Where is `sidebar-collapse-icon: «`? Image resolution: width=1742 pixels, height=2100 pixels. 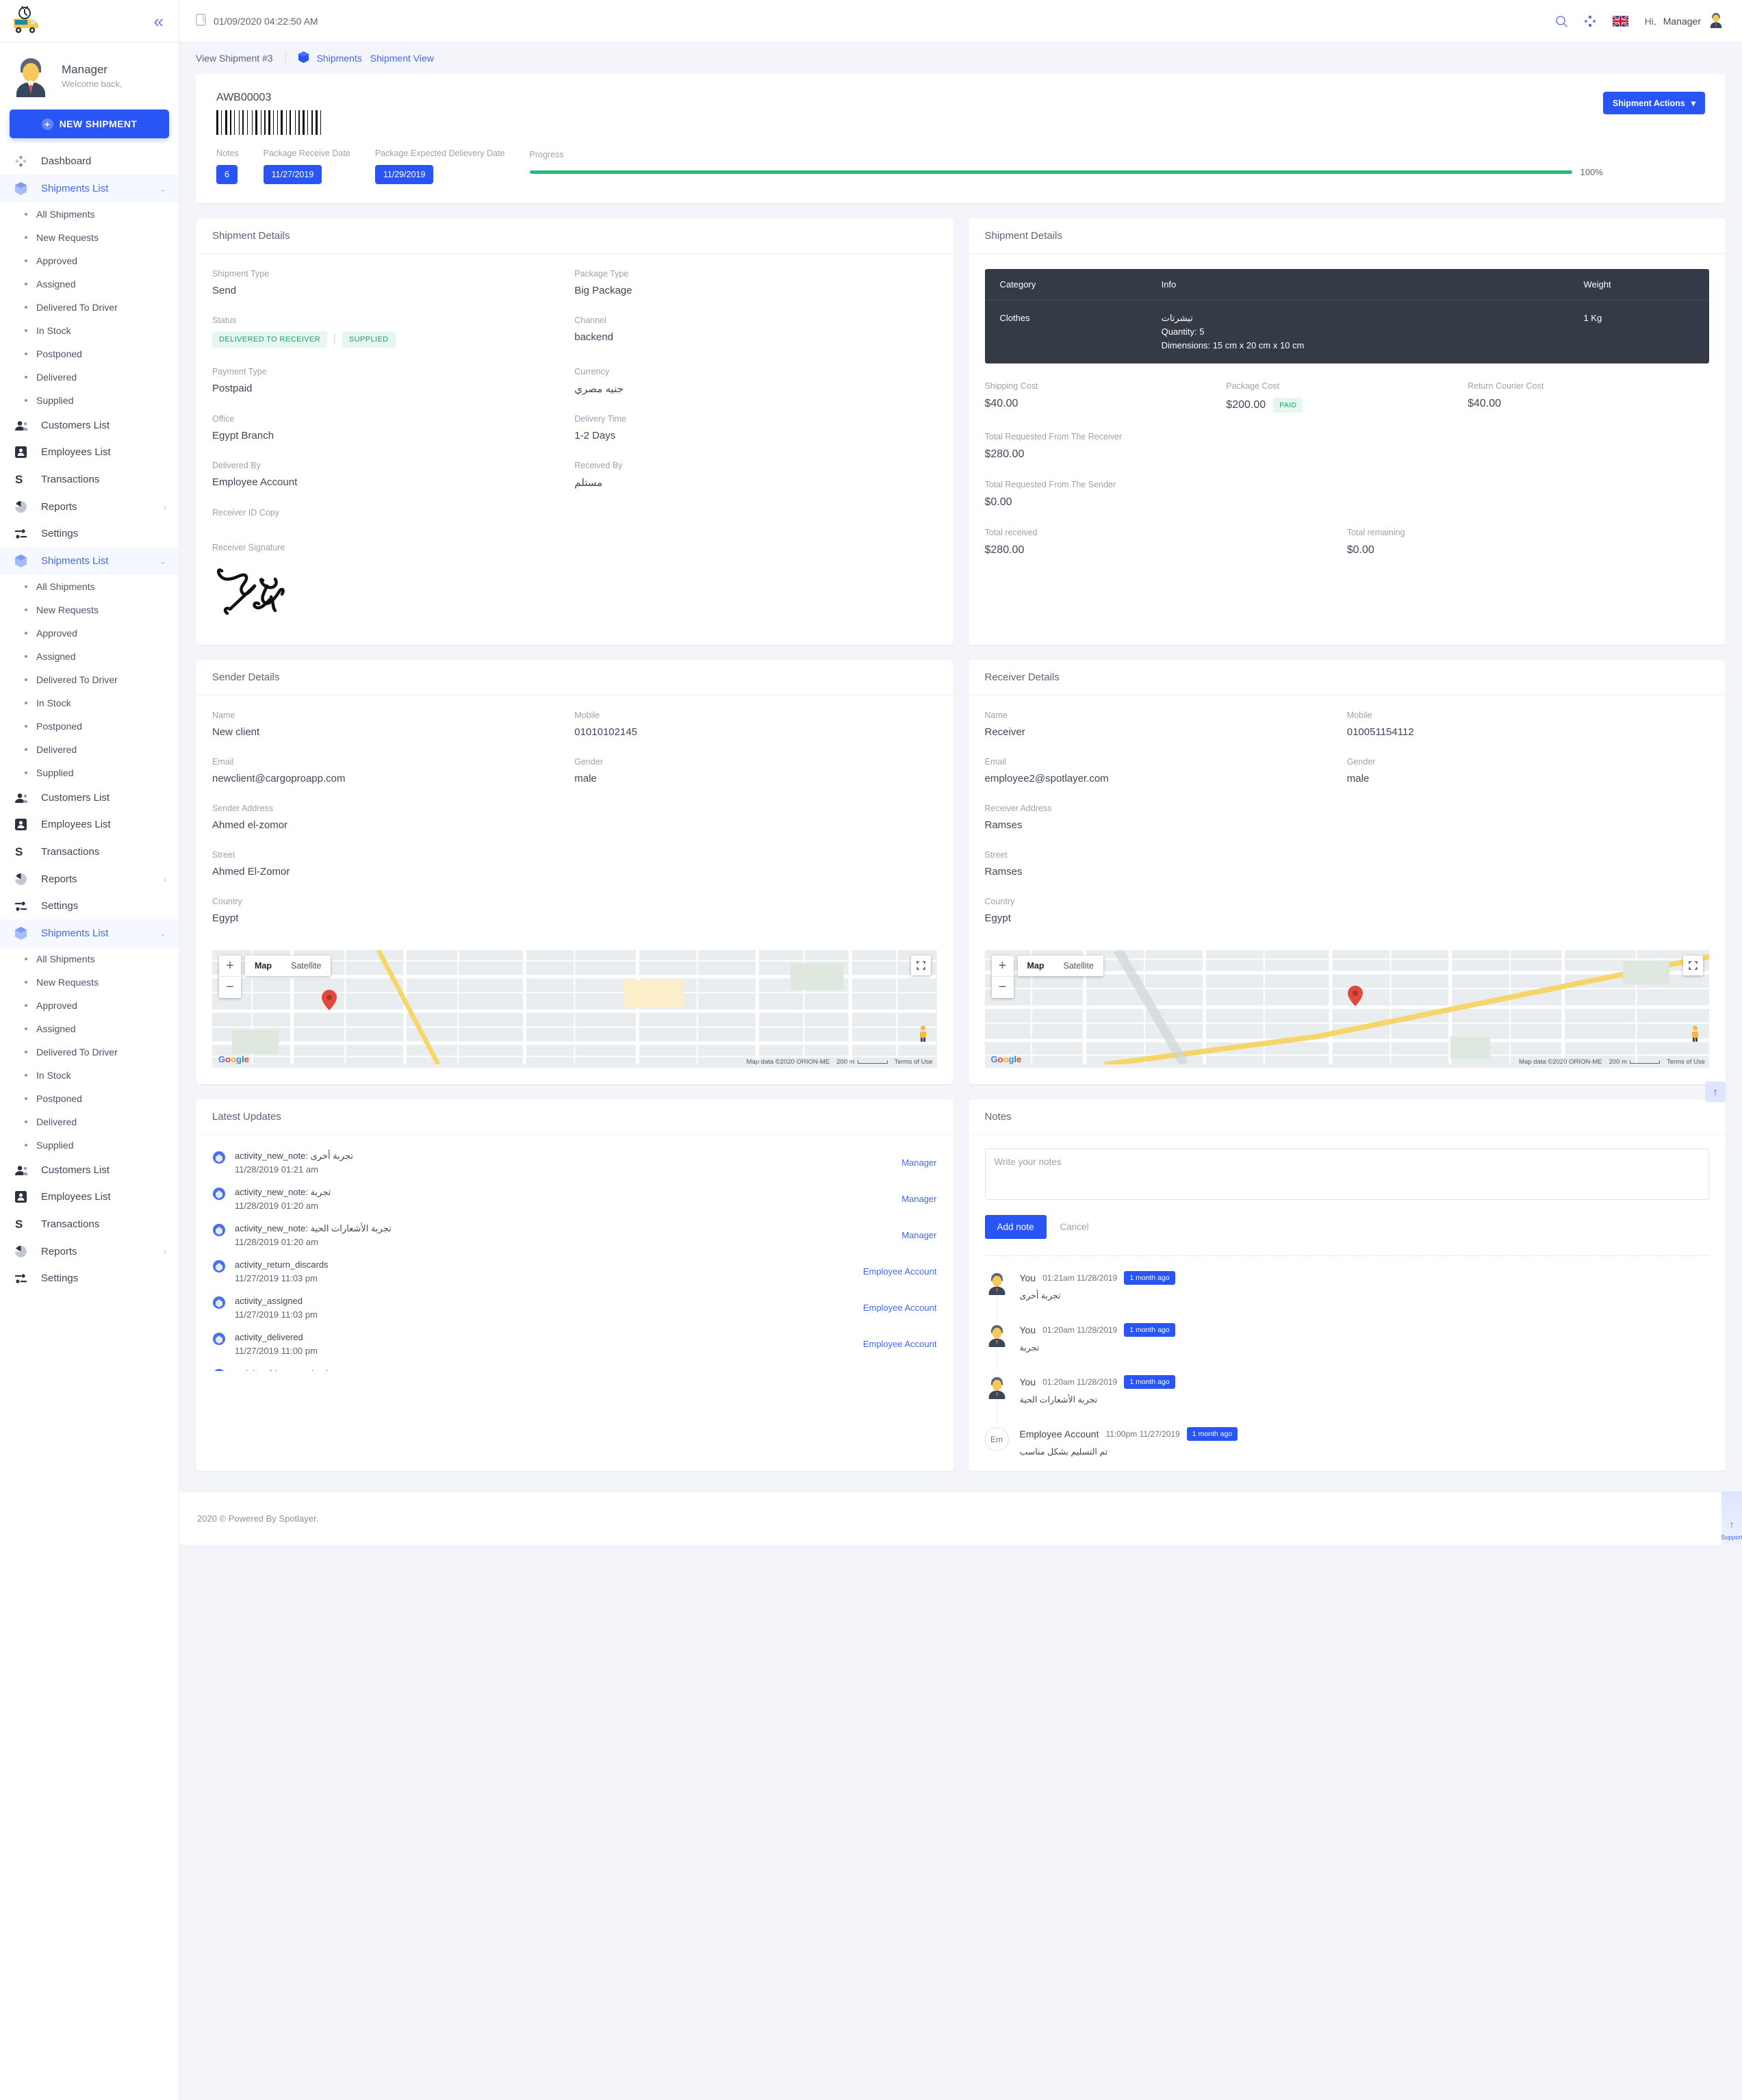 sidebar-collapse-icon: « is located at coordinates (159, 21).